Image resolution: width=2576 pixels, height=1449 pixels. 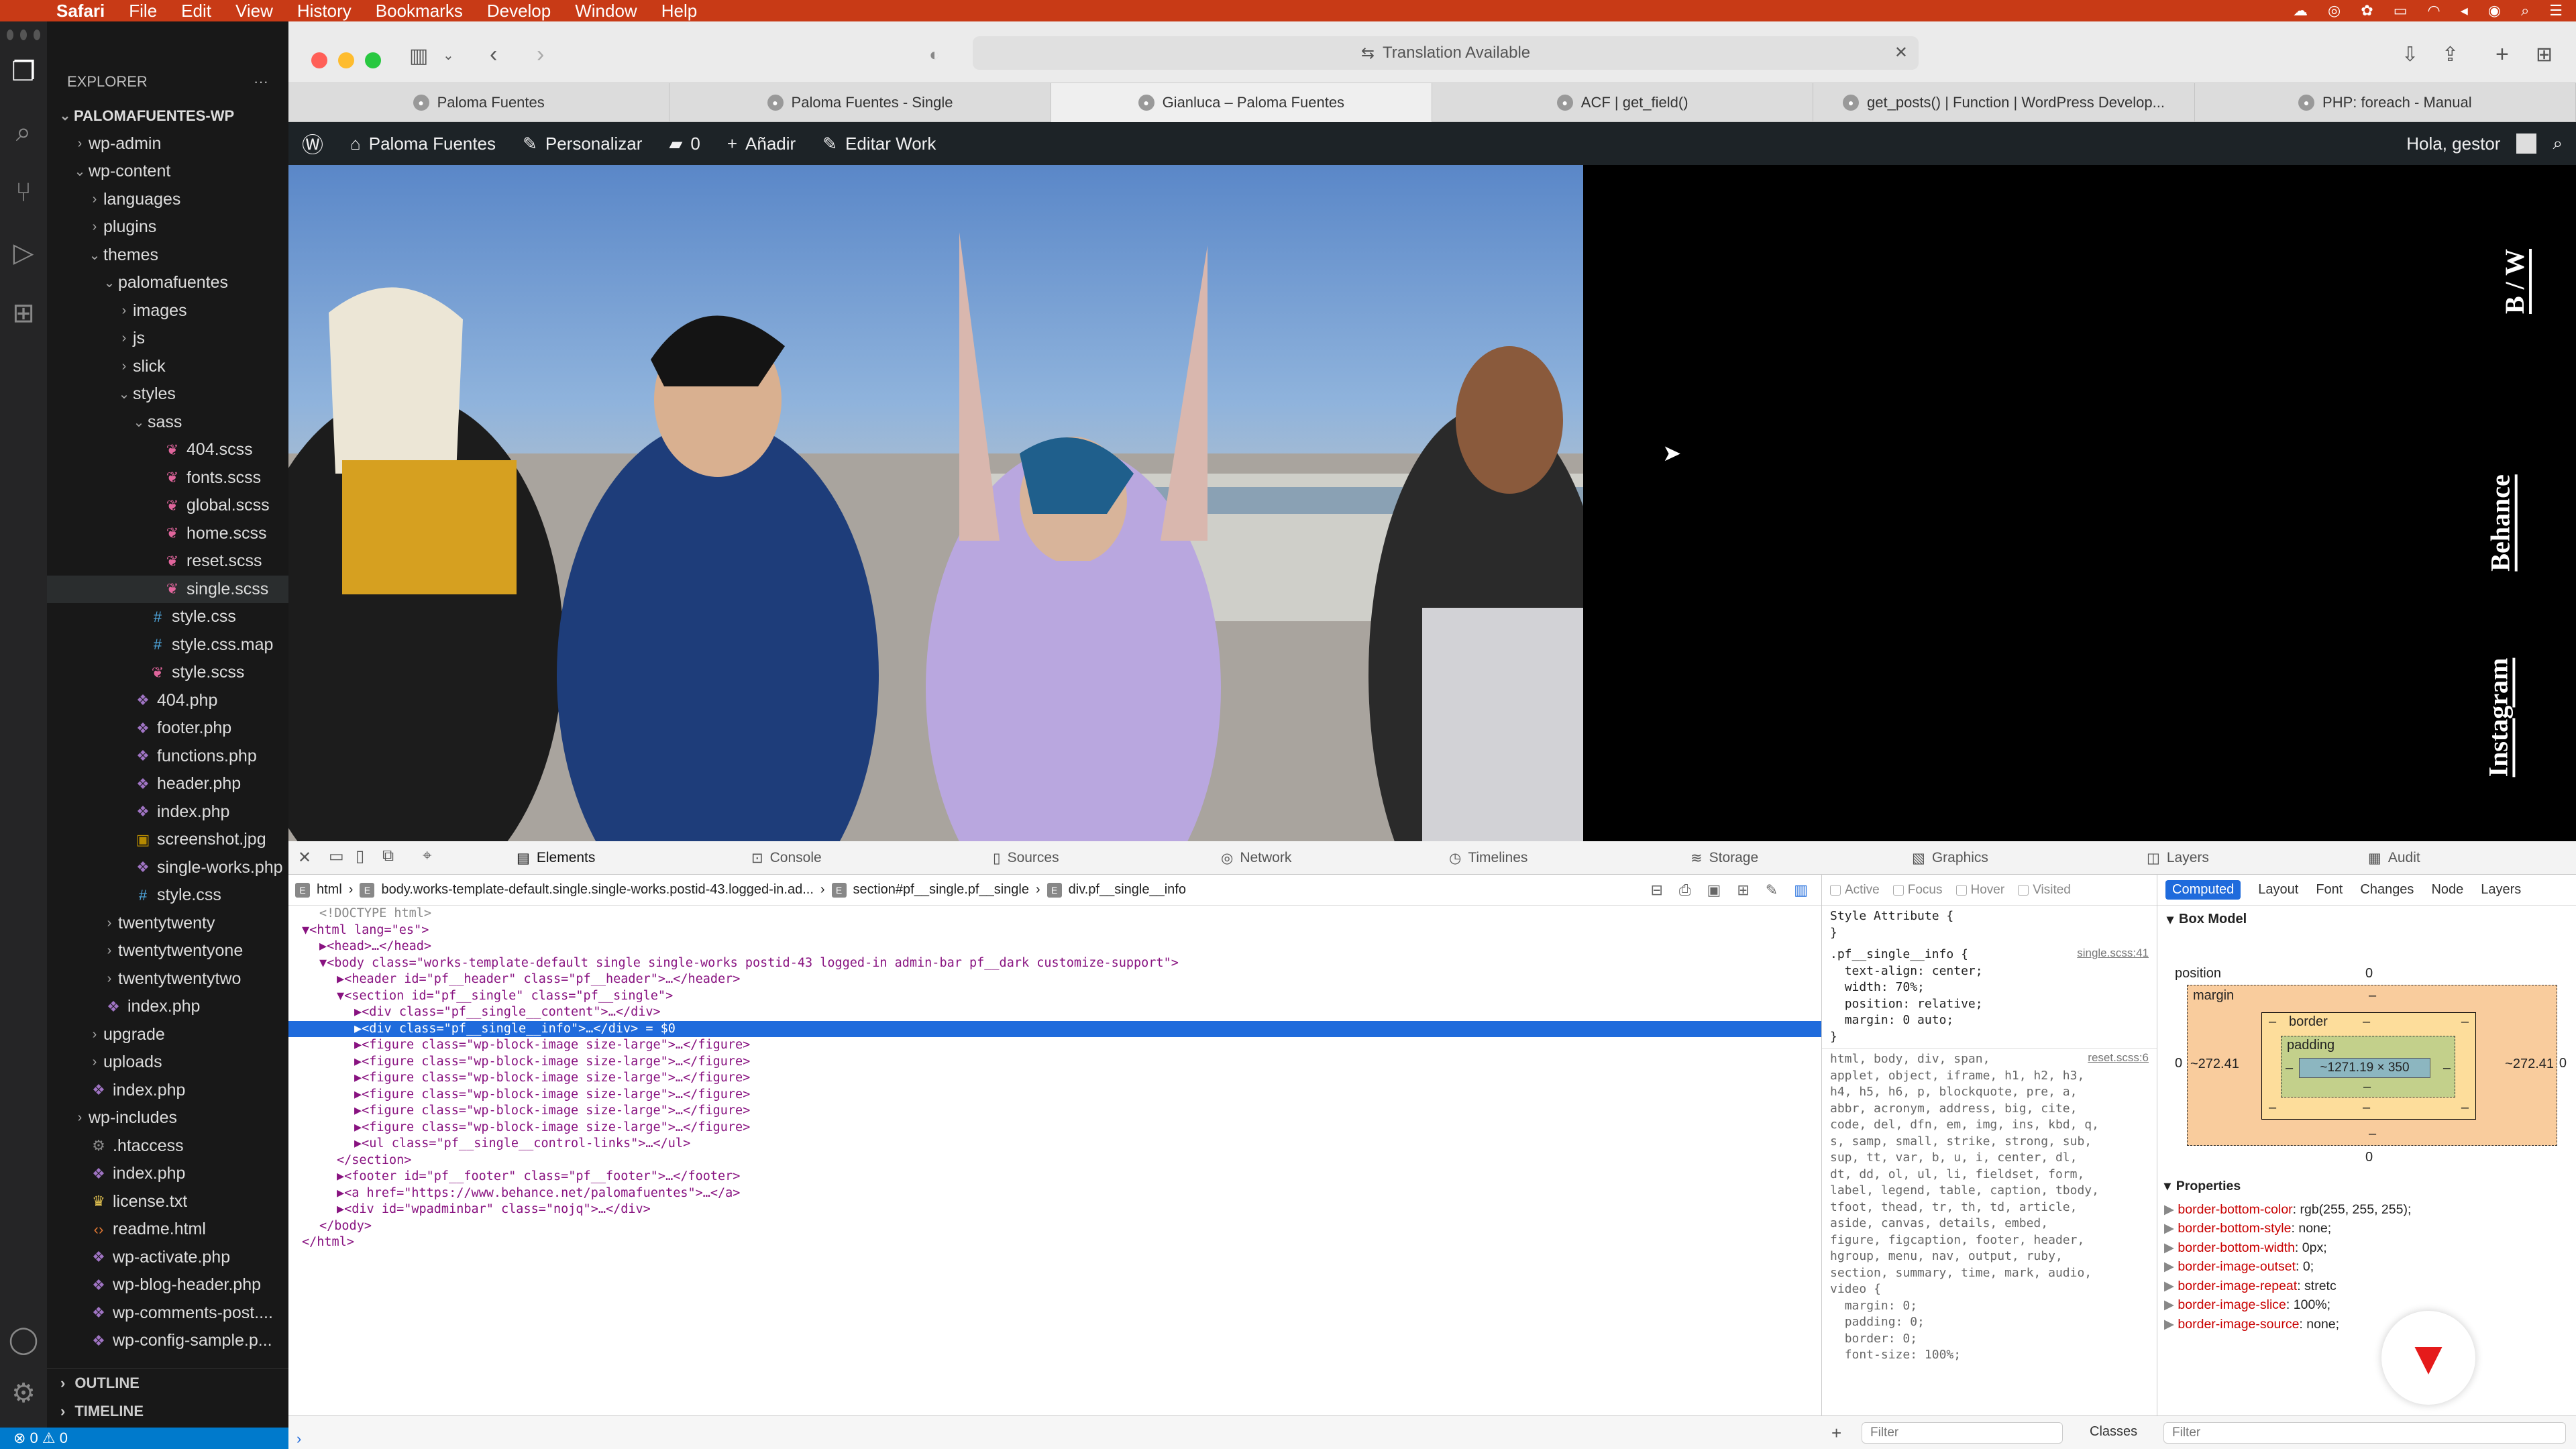 I want to click on style-attribute: Style Attribute { }, so click(x=1989, y=925).